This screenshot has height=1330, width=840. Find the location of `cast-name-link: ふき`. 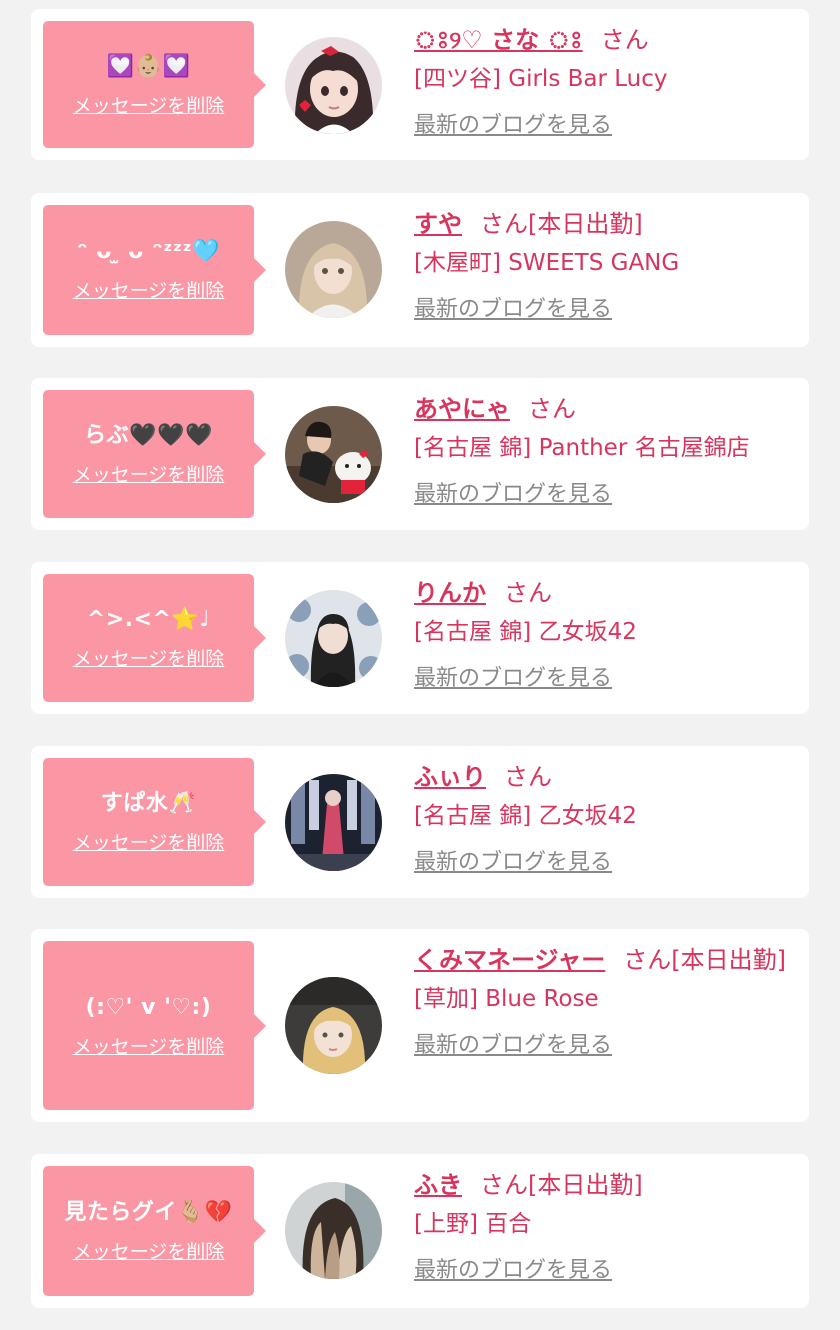

cast-name-link: ふき is located at coordinates (438, 1185).